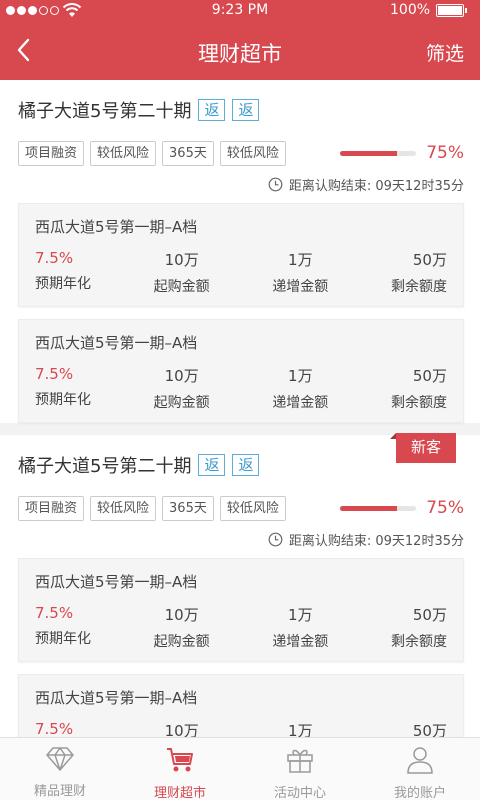  Describe the element at coordinates (451, 10) in the screenshot. I see `battery-icon` at that location.